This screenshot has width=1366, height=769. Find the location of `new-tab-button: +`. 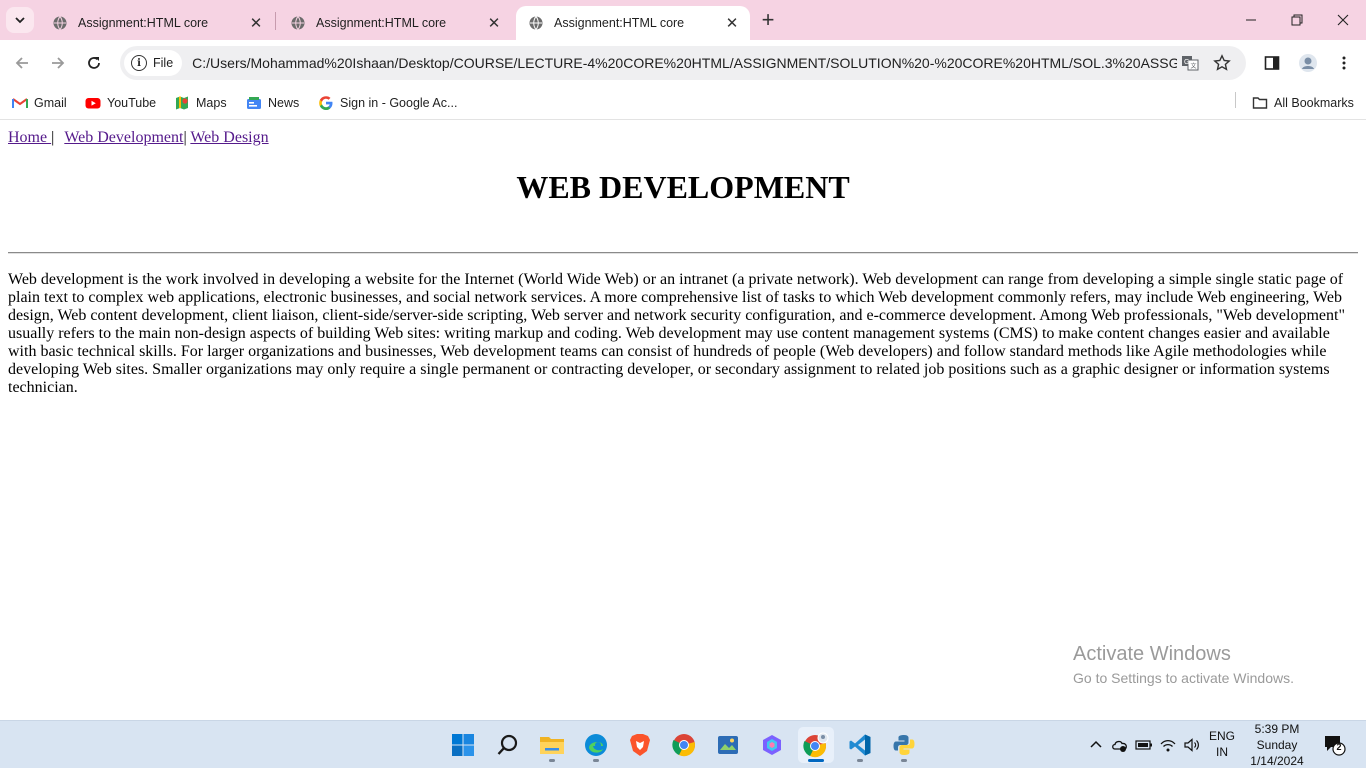

new-tab-button: + is located at coordinates (768, 19).